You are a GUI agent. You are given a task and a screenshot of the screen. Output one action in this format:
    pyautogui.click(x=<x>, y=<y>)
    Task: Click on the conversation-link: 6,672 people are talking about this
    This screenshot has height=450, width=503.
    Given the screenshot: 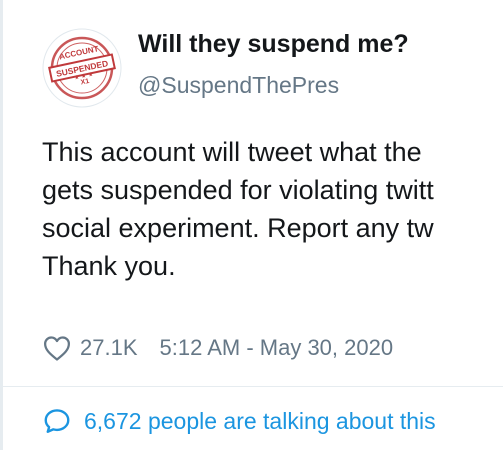 What is the action you would take?
    pyautogui.click(x=239, y=421)
    